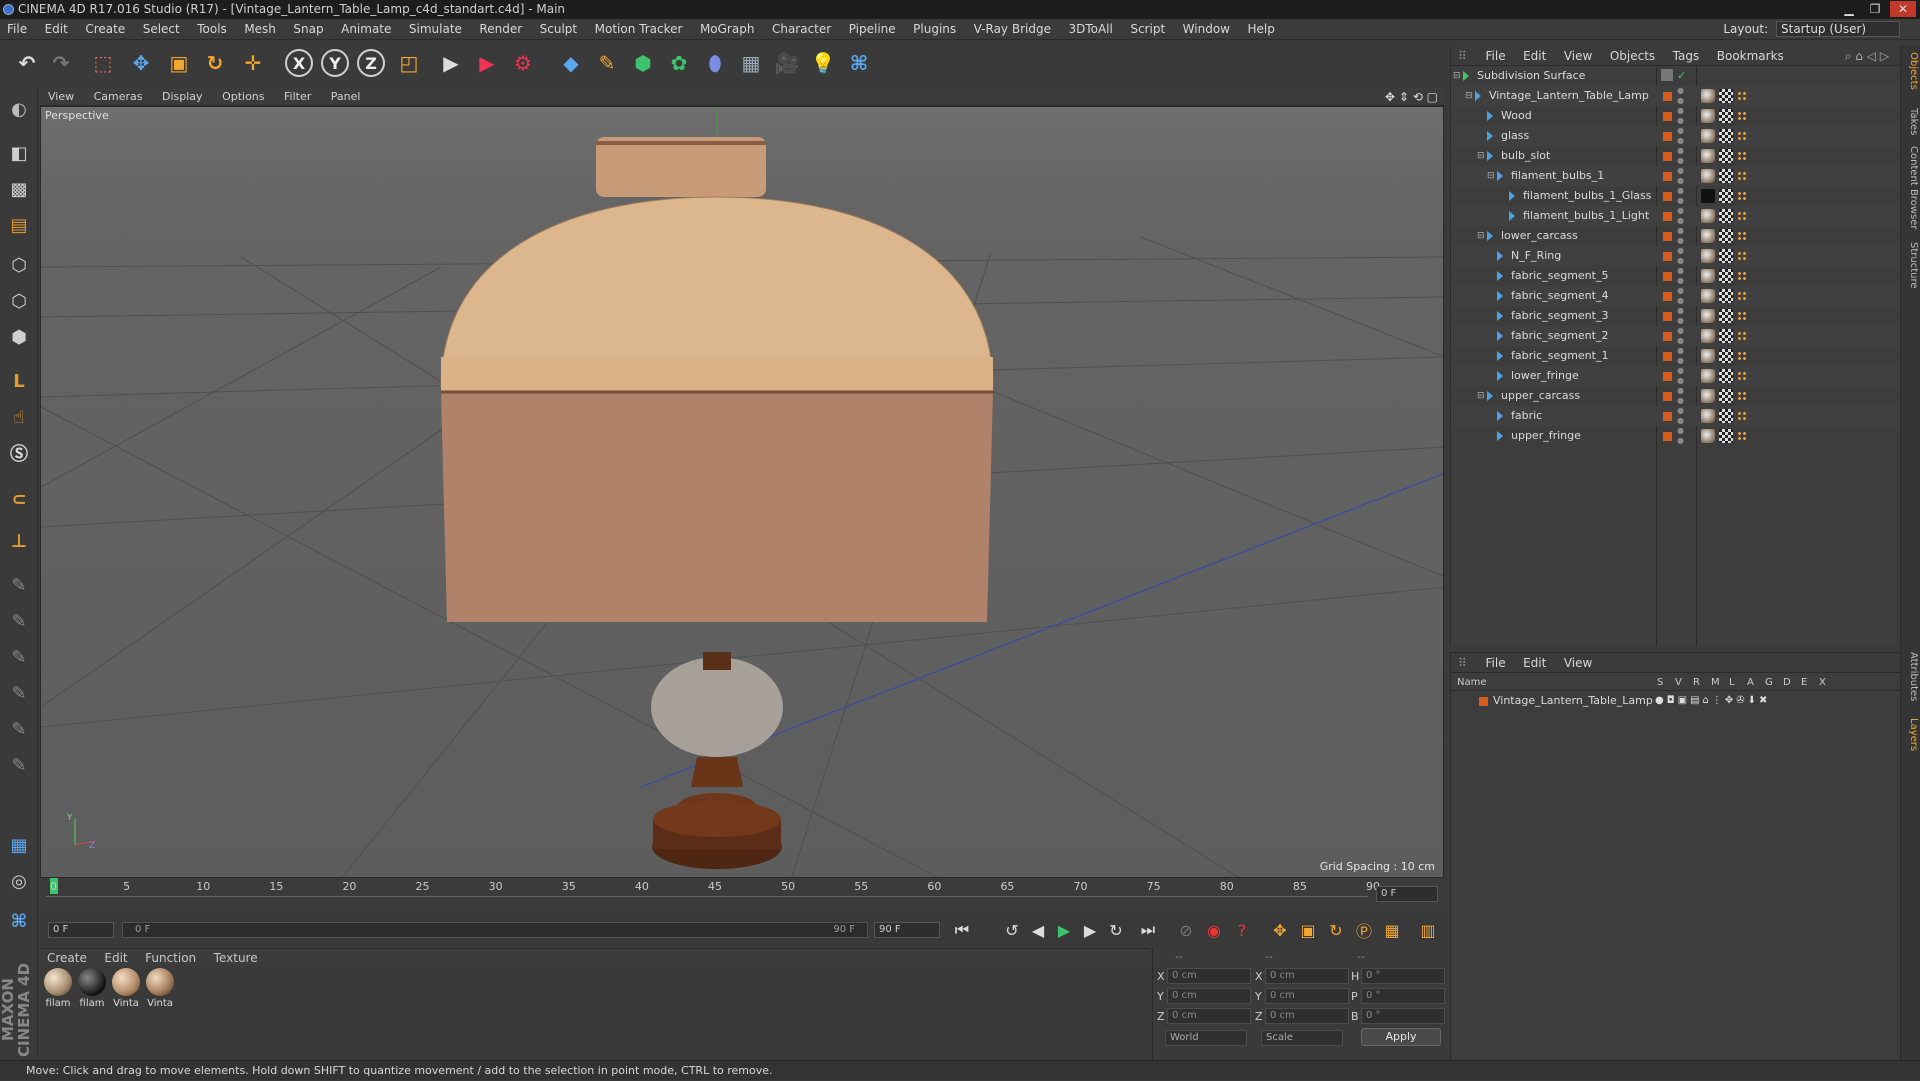  What do you see at coordinates (19, 189) in the screenshot?
I see `texture-mode-icon: ▩` at bounding box center [19, 189].